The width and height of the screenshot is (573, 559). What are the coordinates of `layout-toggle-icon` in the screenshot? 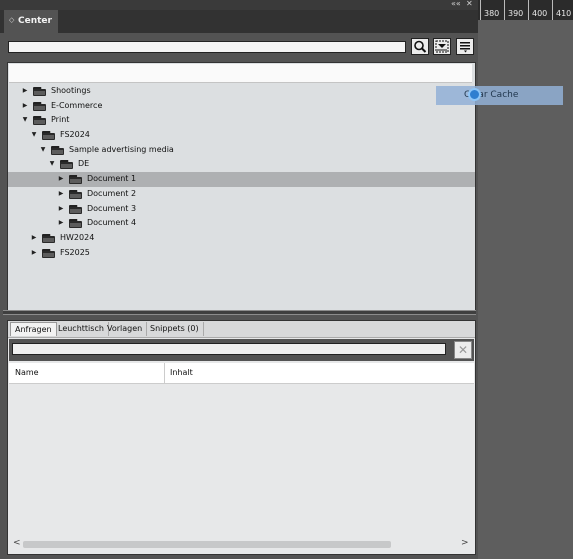 It's located at (442, 46).